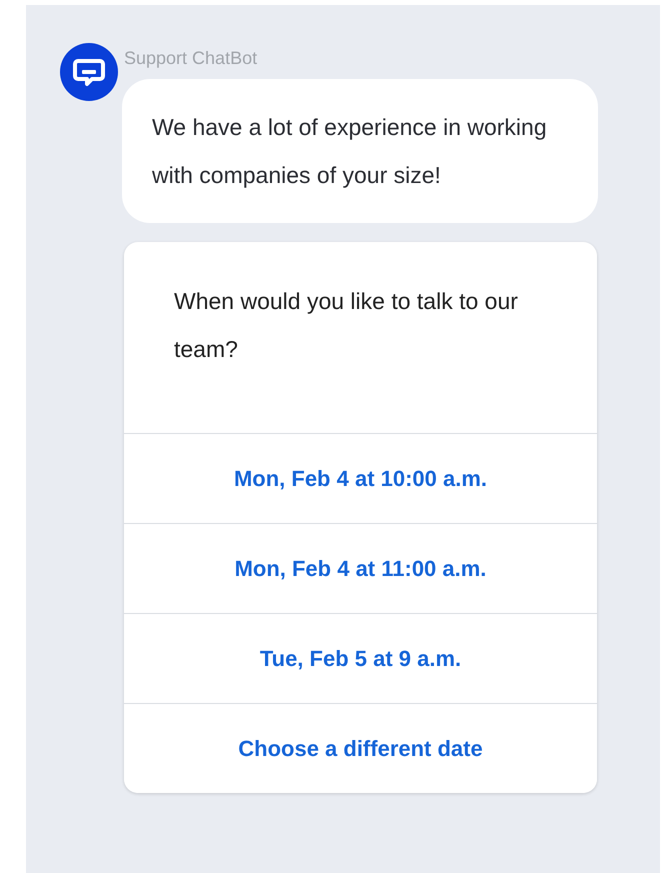  What do you see at coordinates (360, 748) in the screenshot?
I see `option-button: Choose a different date` at bounding box center [360, 748].